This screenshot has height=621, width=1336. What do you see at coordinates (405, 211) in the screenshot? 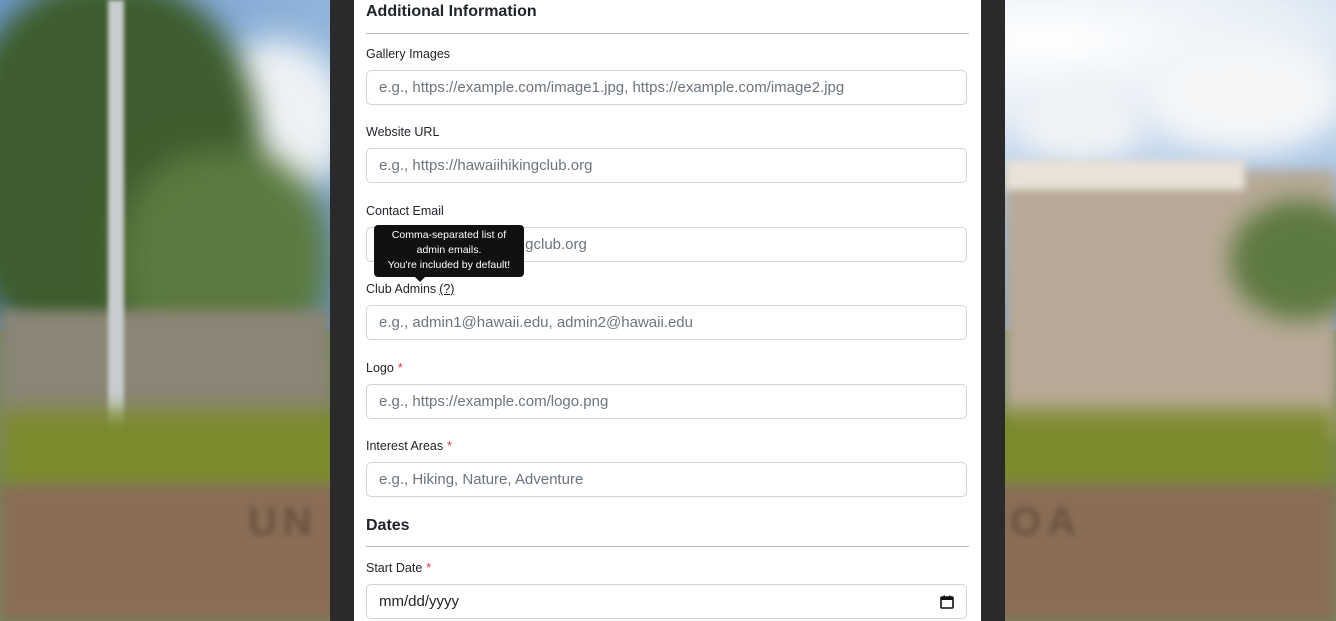
I see `contact-email-label: Contact Email` at bounding box center [405, 211].